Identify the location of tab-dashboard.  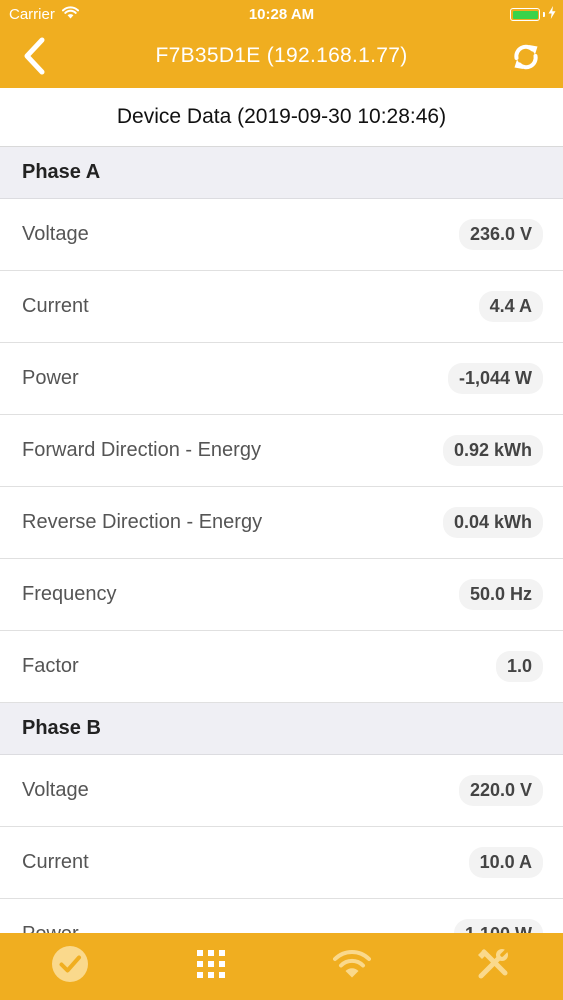
(211, 966).